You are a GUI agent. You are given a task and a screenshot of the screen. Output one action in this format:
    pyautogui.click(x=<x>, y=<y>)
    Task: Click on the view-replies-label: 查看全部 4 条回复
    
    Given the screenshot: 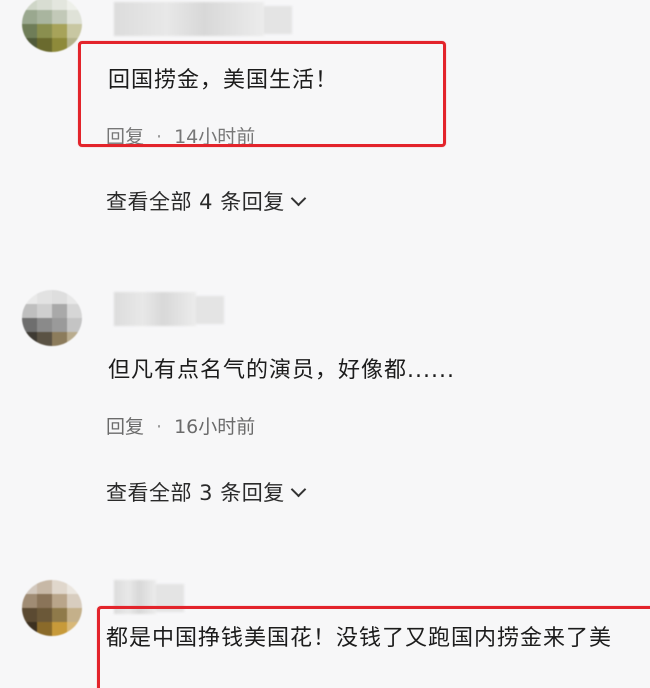 What is the action you would take?
    pyautogui.click(x=195, y=202)
    